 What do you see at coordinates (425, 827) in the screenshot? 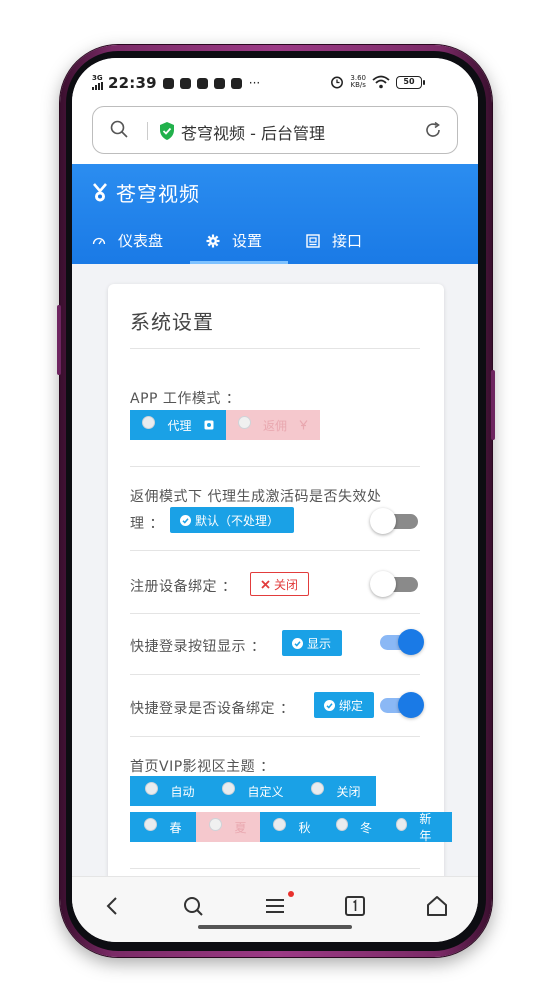
I see `option-label: 新年` at bounding box center [425, 827].